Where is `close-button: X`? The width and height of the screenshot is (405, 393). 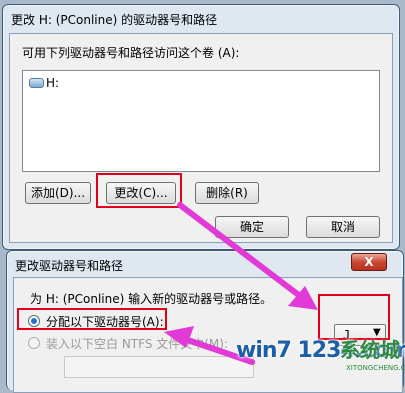 close-button: X is located at coordinates (369, 262).